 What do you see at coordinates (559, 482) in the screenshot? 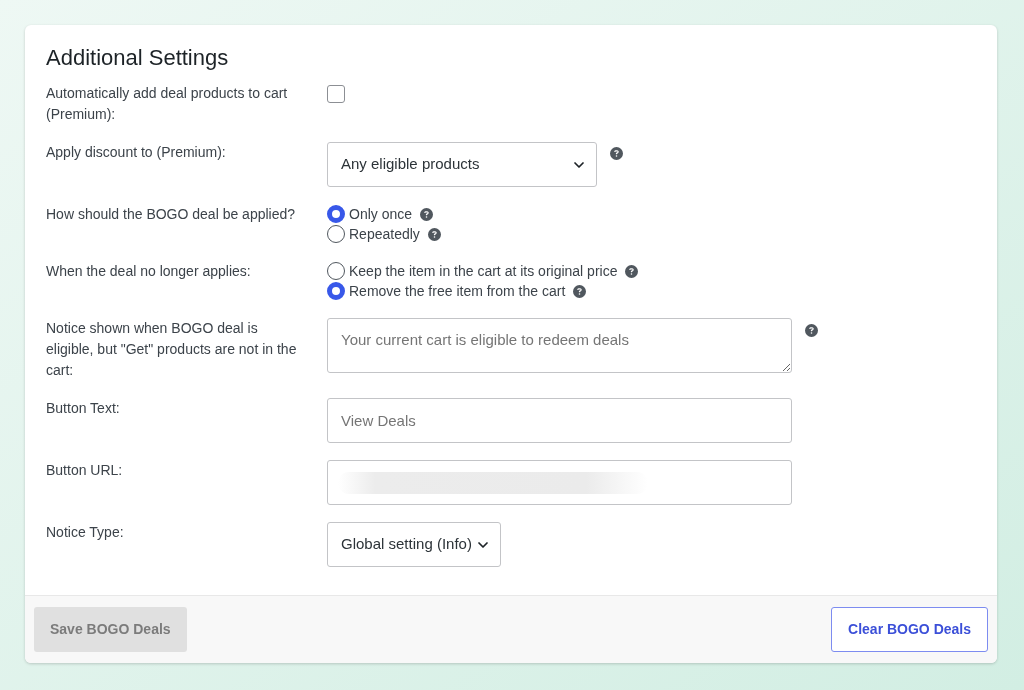
I see `url-input-field` at bounding box center [559, 482].